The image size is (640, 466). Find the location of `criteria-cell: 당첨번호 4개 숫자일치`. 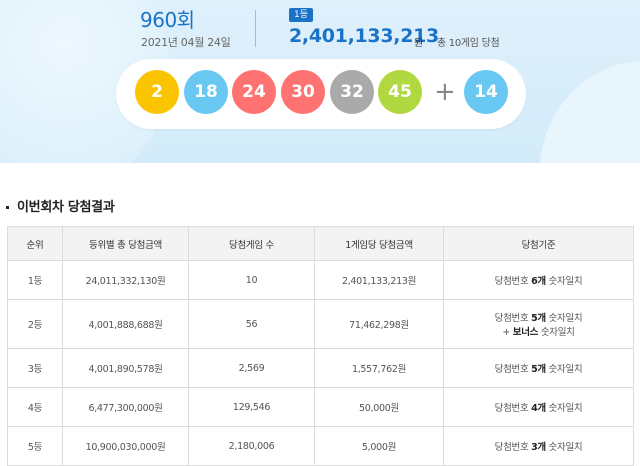

criteria-cell: 당첨번호 4개 숫자일치 is located at coordinates (538, 407).